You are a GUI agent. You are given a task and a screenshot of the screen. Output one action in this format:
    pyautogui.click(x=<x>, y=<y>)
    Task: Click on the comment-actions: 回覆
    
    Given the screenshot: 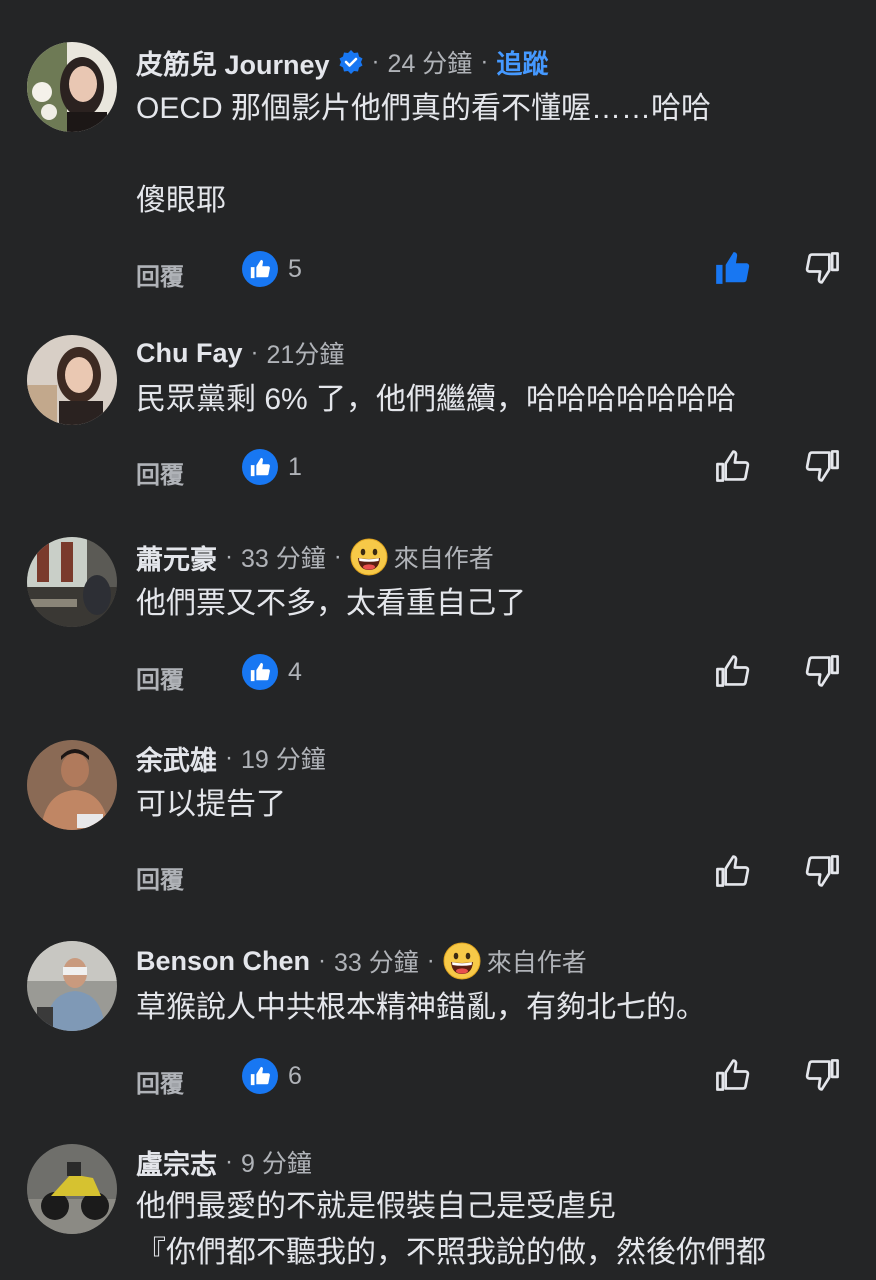 What is the action you would take?
    pyautogui.click(x=438, y=874)
    